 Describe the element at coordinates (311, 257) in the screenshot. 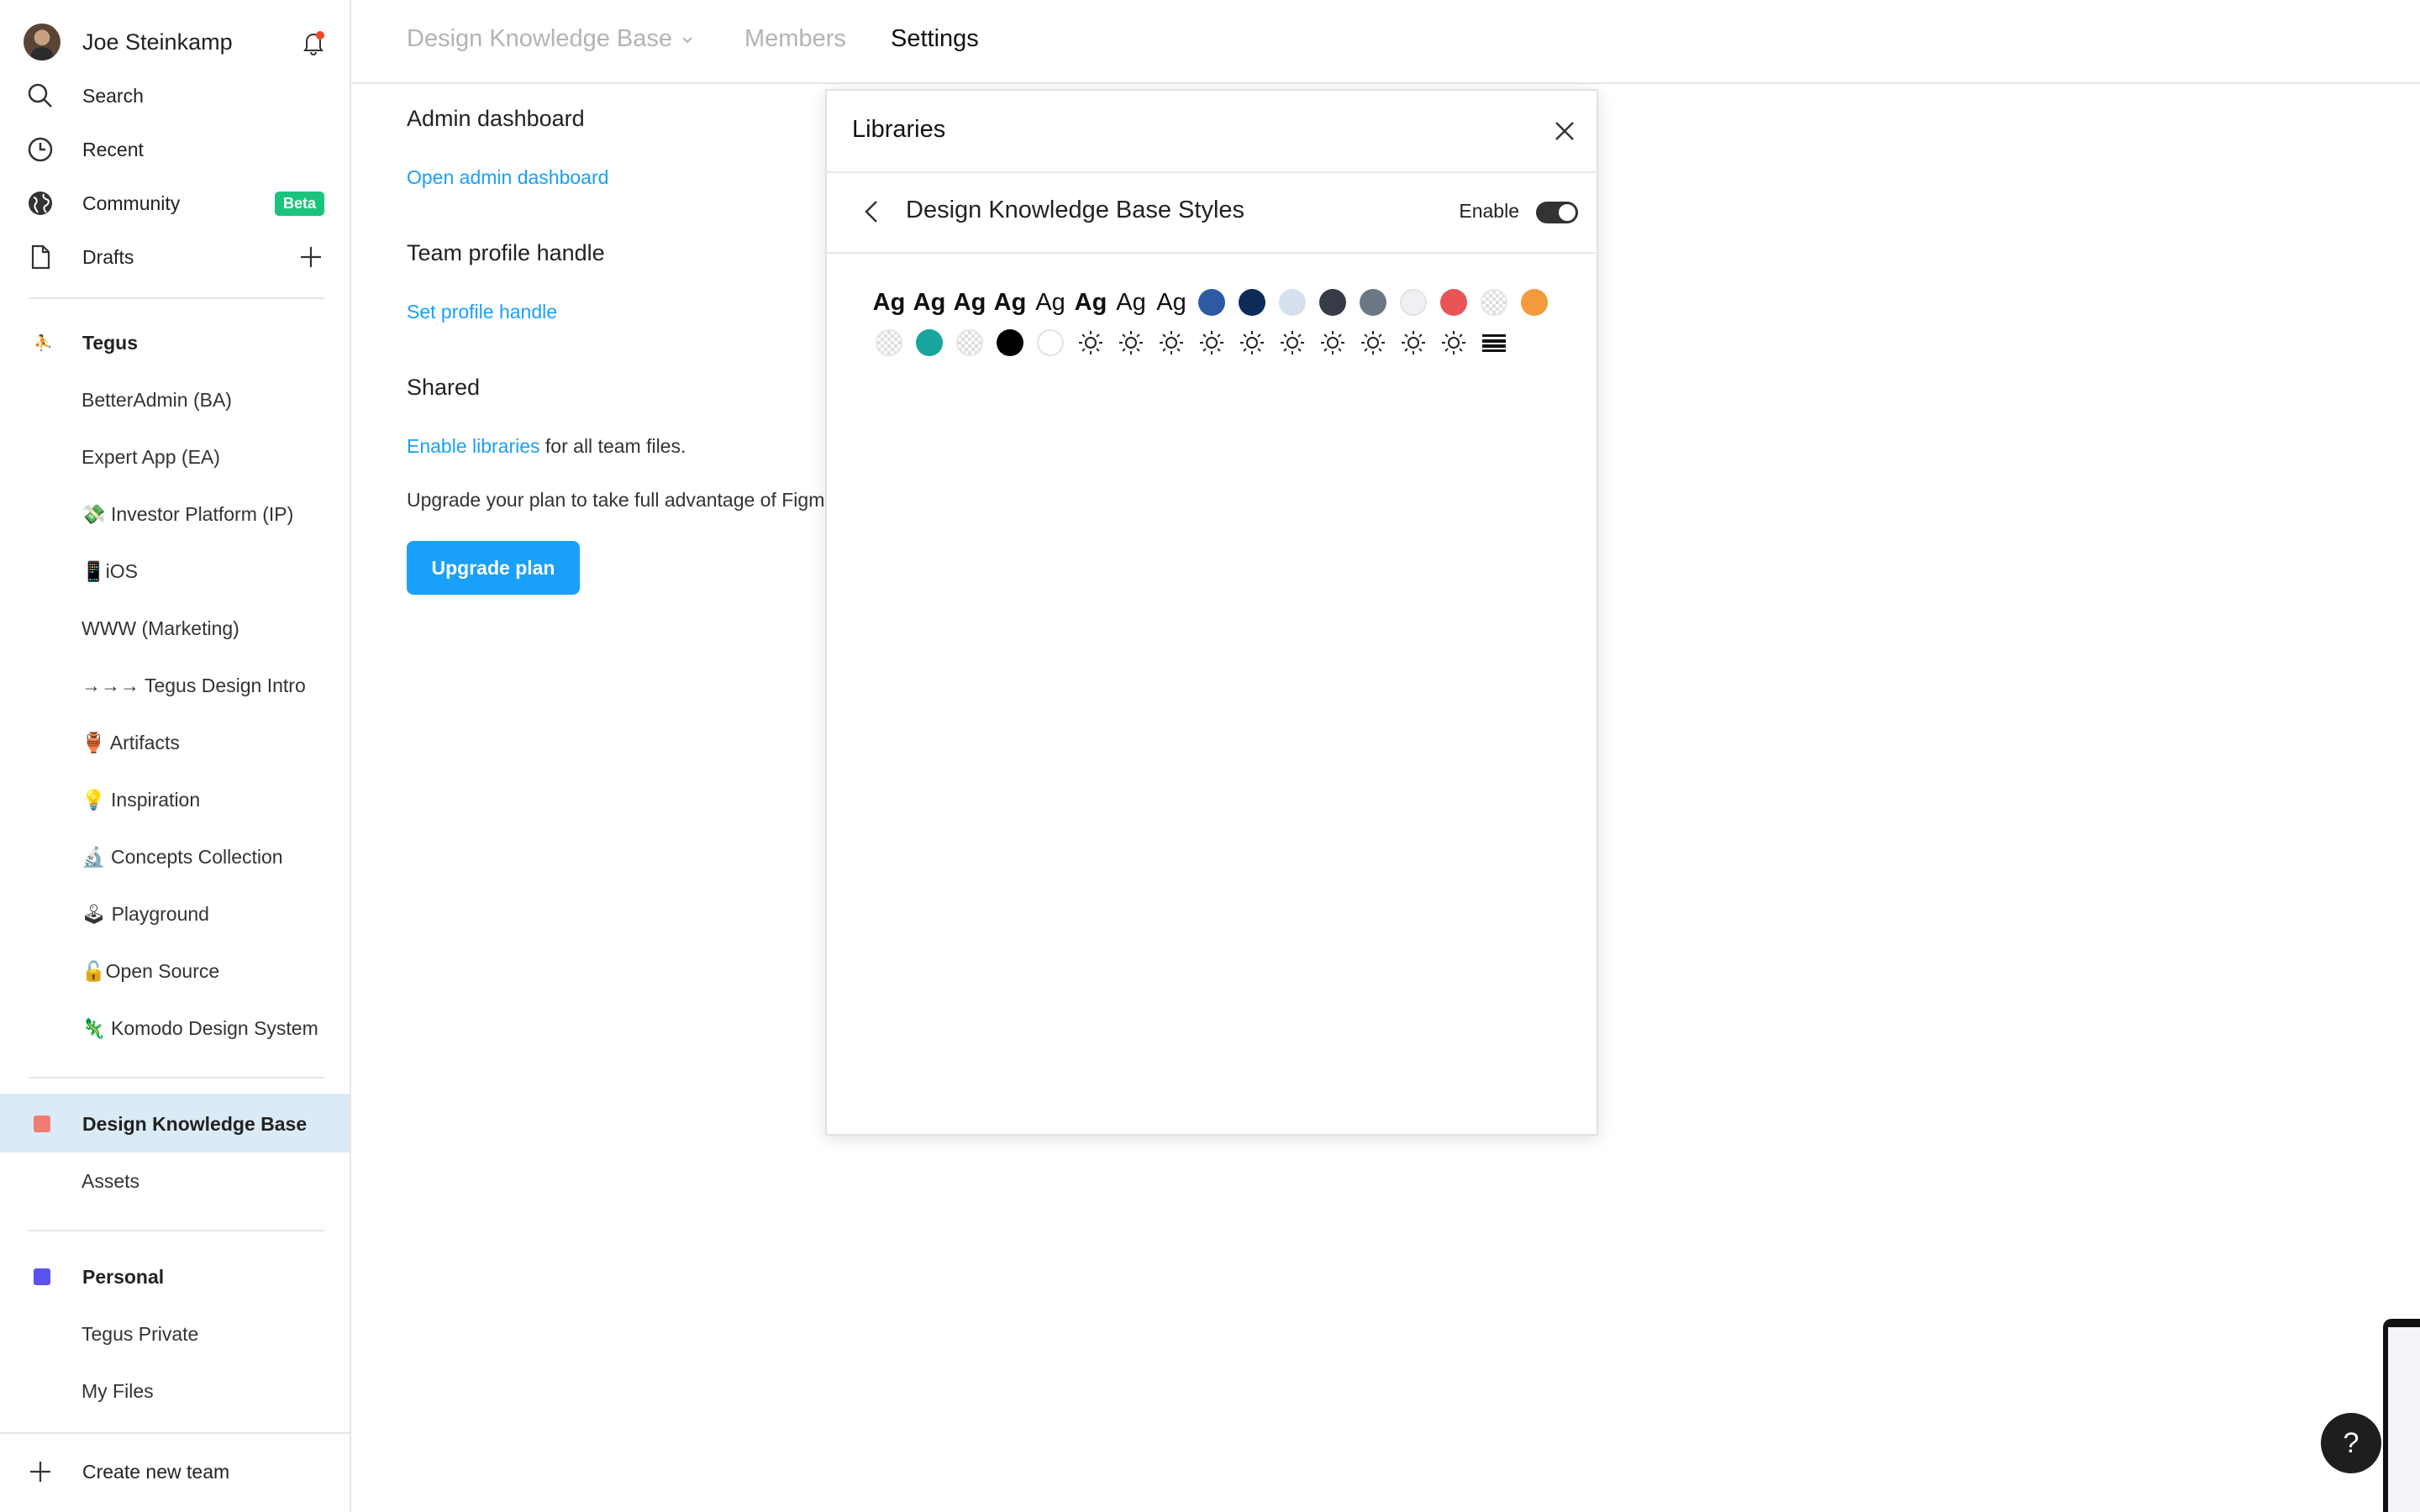

I see `add-draft-icon` at that location.